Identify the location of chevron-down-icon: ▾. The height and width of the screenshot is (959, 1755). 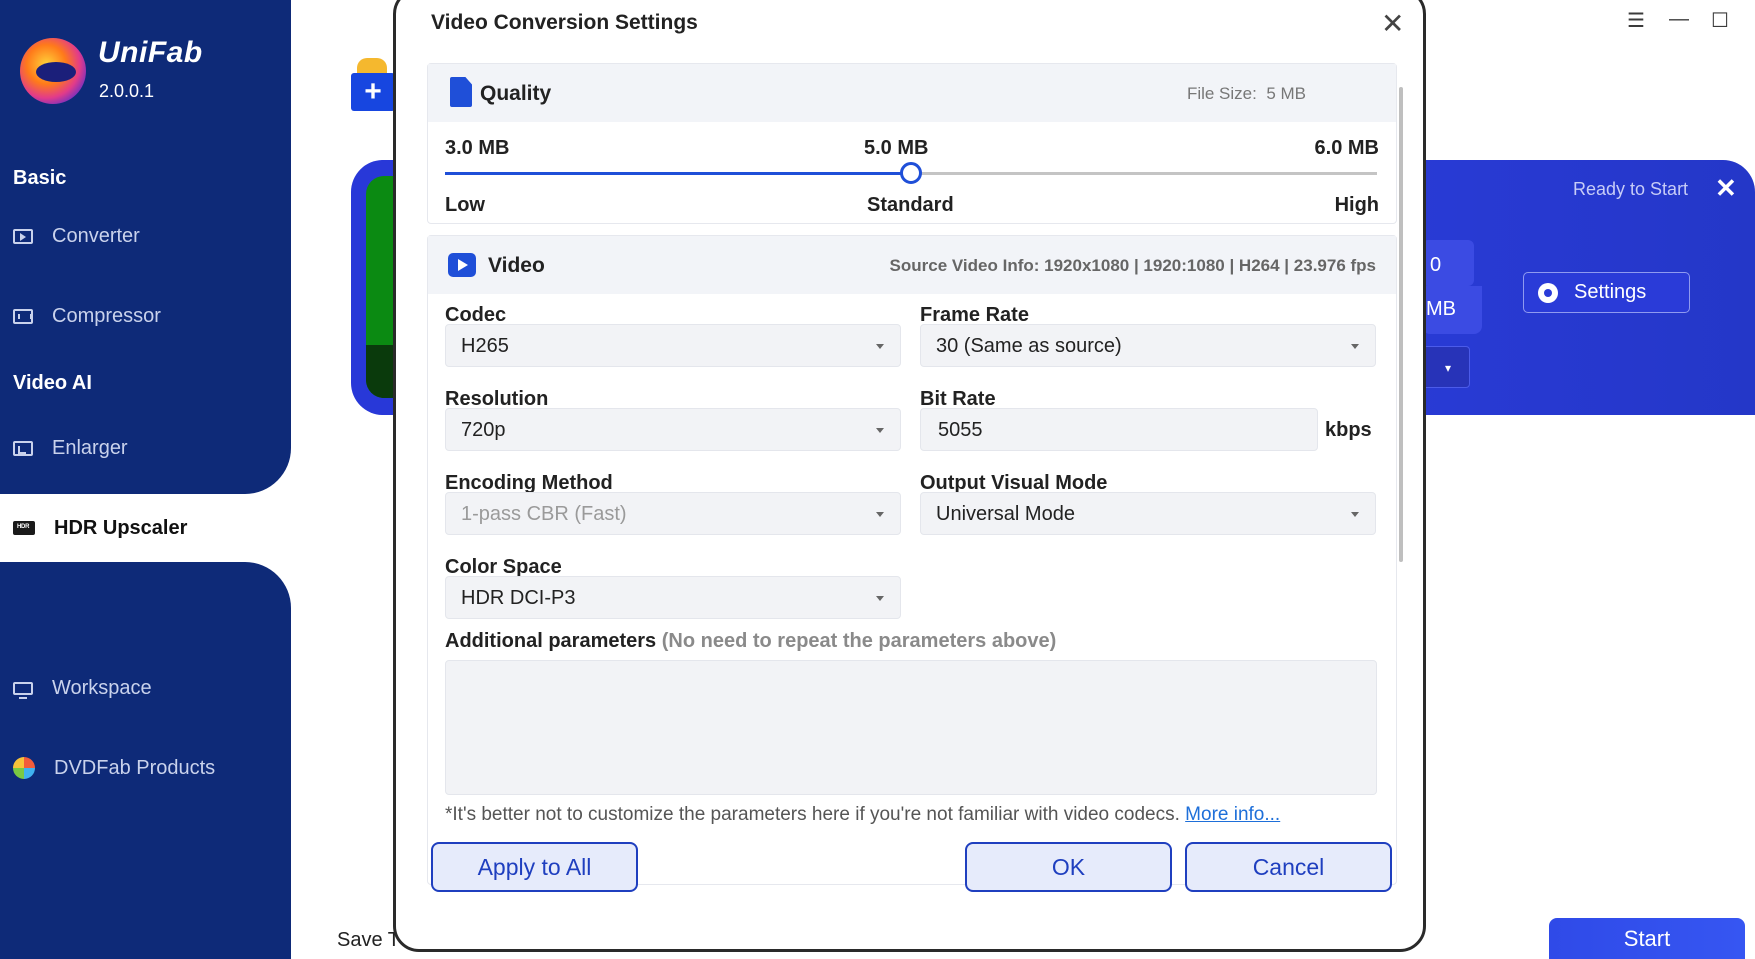
(1448, 368).